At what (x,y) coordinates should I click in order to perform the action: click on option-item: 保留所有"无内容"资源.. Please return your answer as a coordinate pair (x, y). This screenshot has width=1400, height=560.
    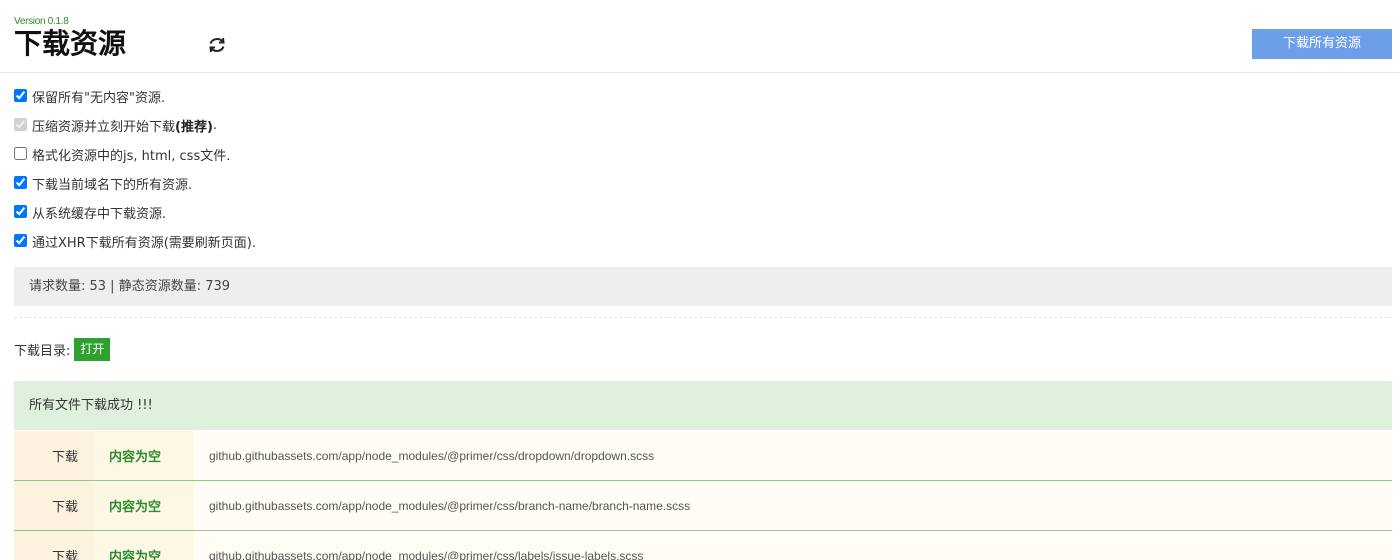
    Looking at the image, I should click on (135, 96).